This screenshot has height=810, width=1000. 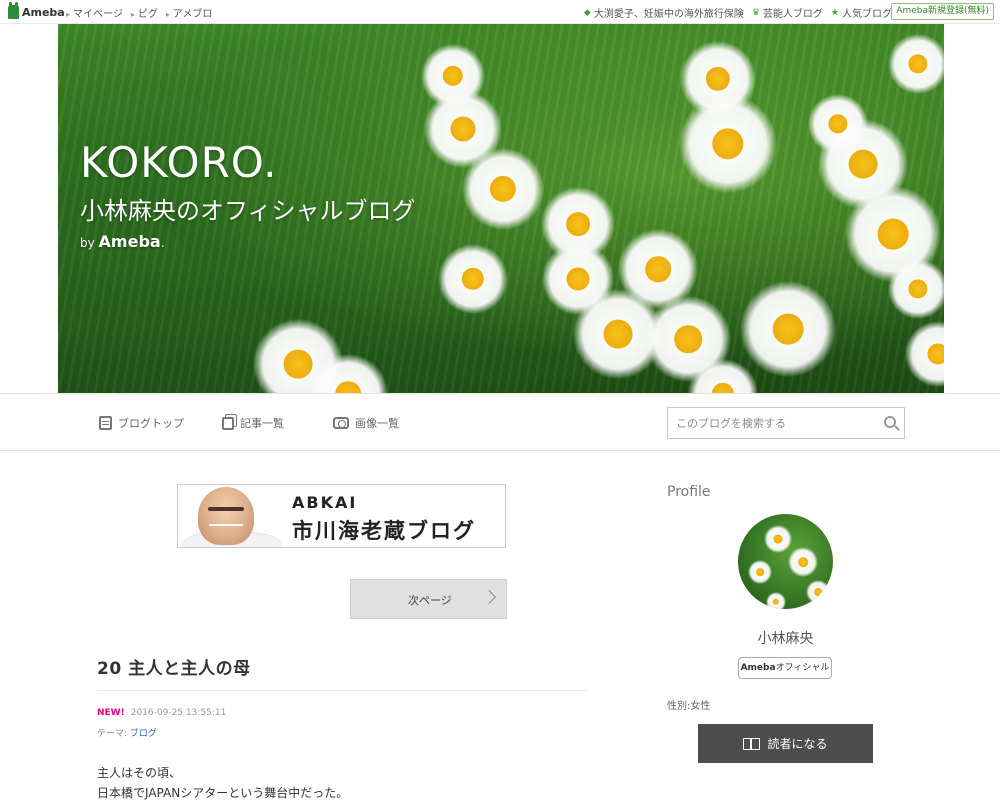 What do you see at coordinates (111, 713) in the screenshot?
I see `new-badge: NEW!` at bounding box center [111, 713].